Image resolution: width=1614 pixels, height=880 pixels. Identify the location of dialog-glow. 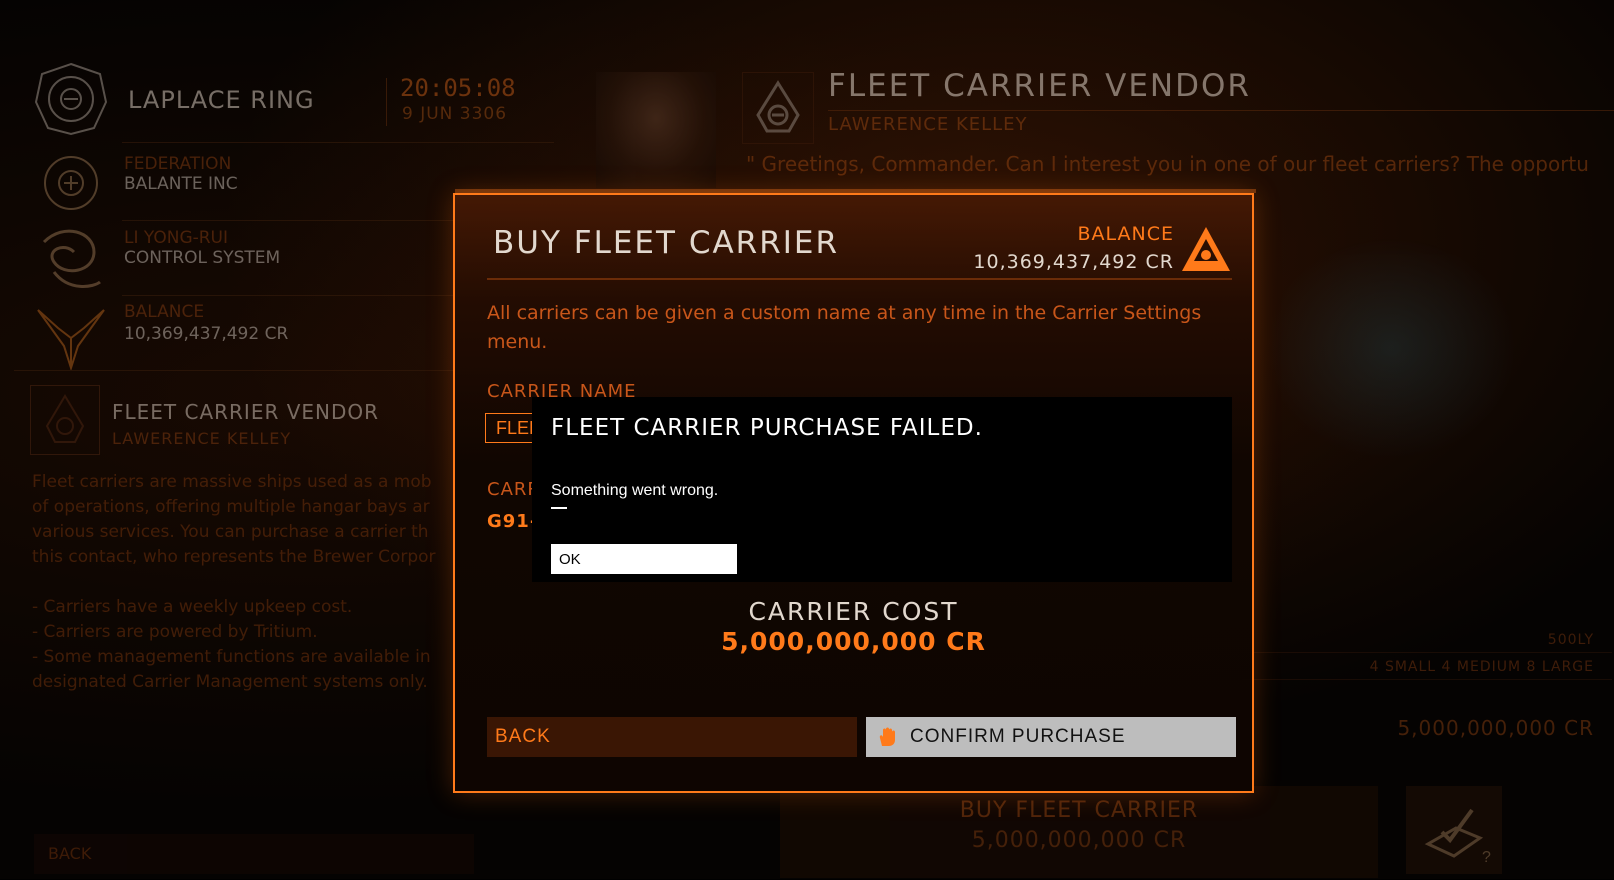
(855, 191).